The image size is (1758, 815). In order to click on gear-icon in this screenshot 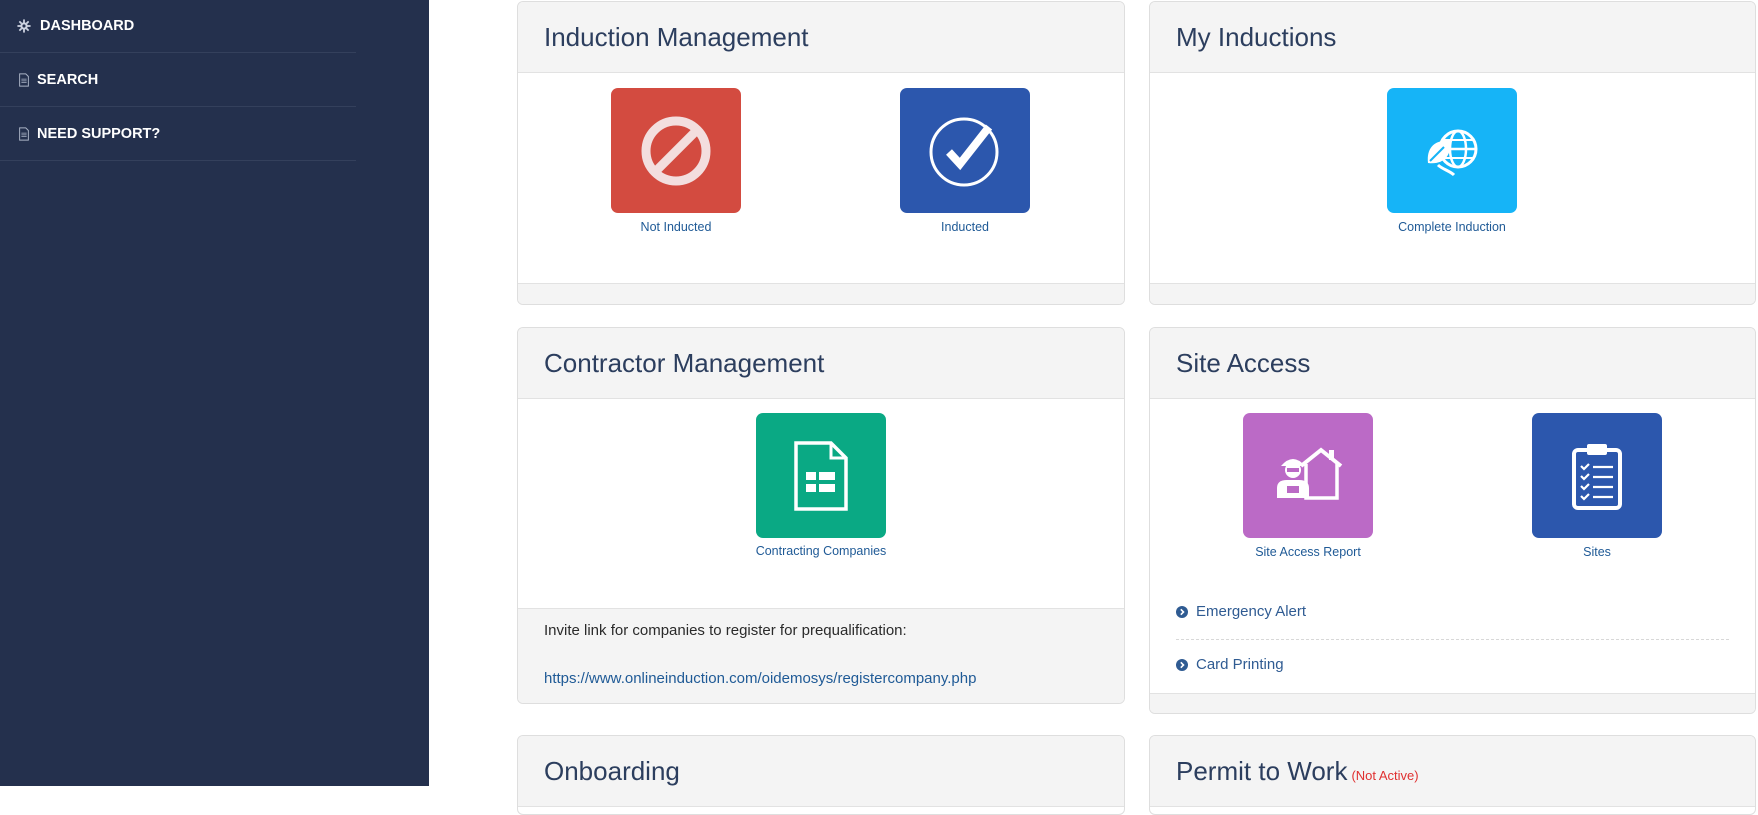, I will do `click(24, 26)`.